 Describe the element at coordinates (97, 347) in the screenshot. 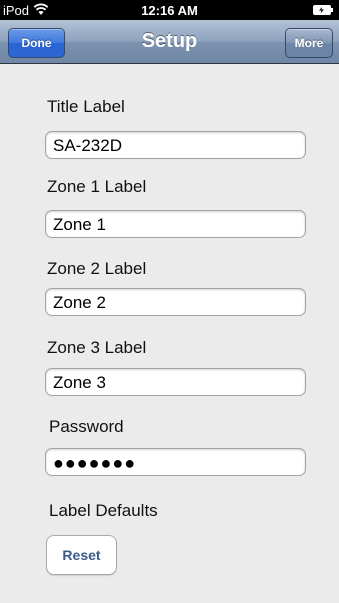

I see `zone3-label-heading: Zone 3 Label` at that location.